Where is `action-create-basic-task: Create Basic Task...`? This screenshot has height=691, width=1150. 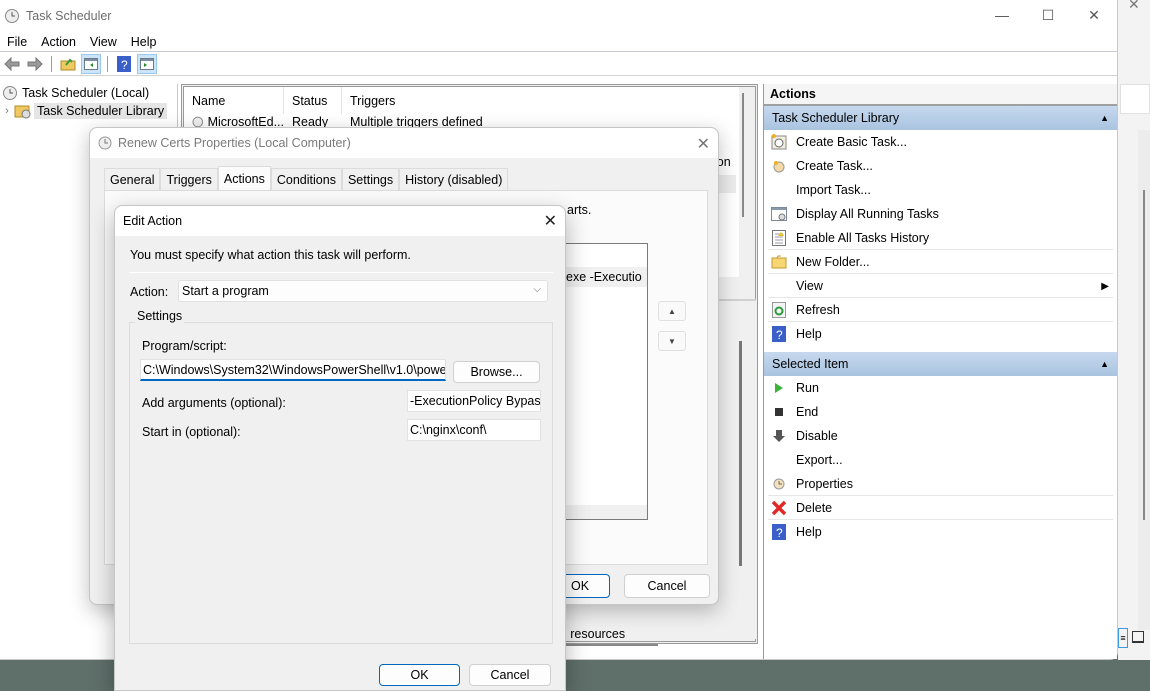 action-create-basic-task: Create Basic Task... is located at coordinates (940, 142).